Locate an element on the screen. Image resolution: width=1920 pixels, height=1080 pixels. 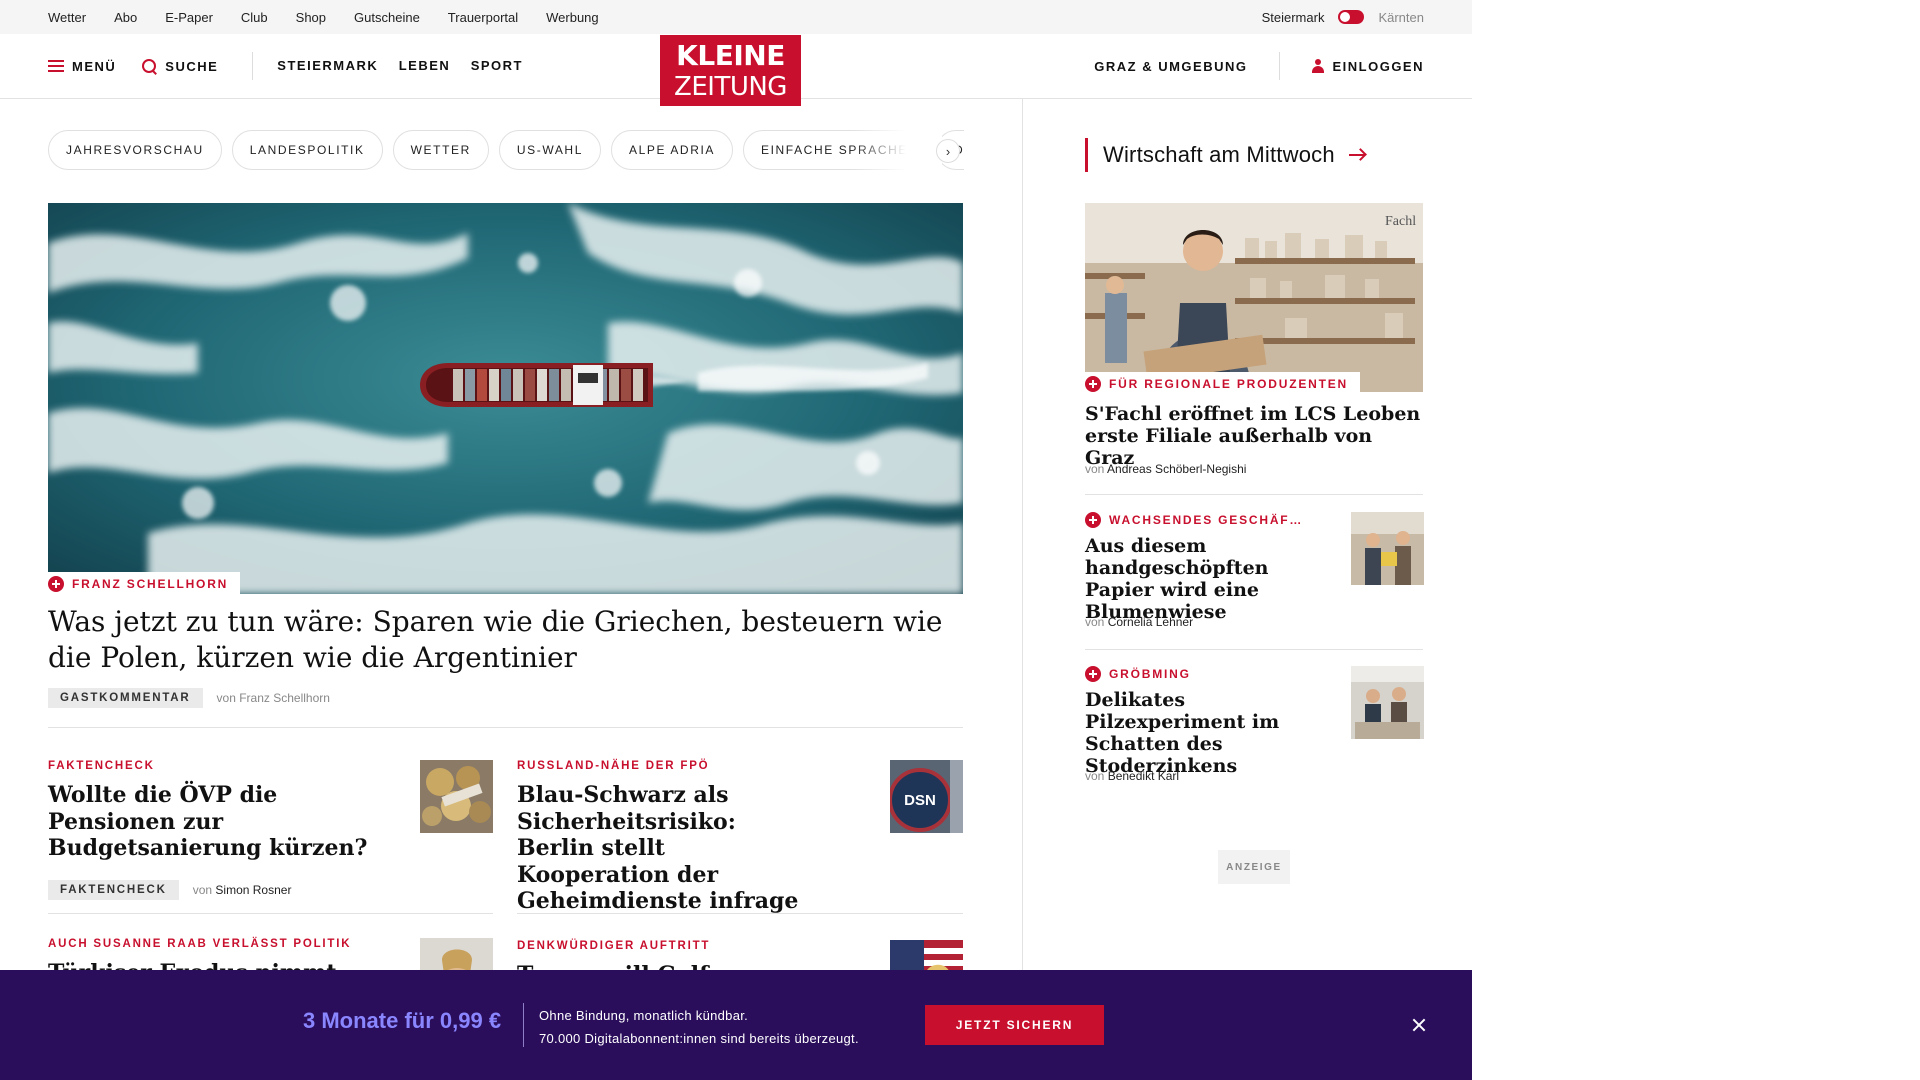
kleine-zeitung-logo: KLEINE ZEITUNG is located at coordinates (730, 70).